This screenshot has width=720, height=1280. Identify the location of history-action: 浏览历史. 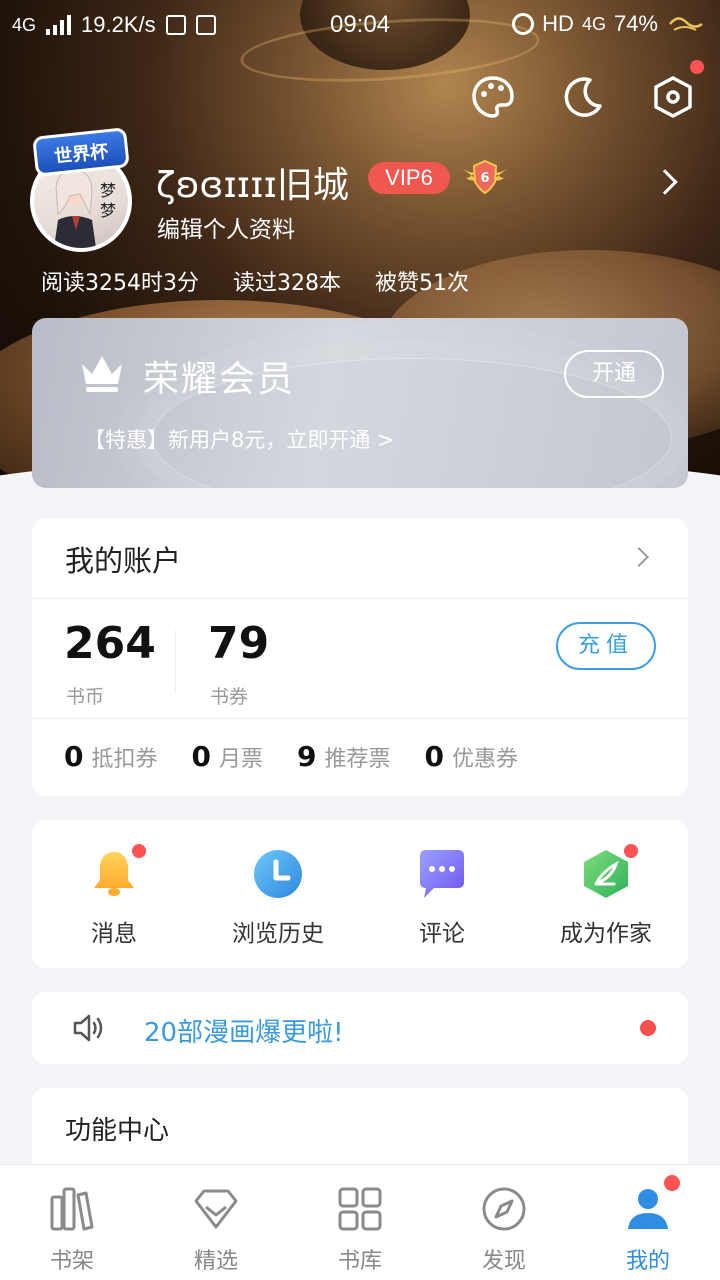
(278, 894).